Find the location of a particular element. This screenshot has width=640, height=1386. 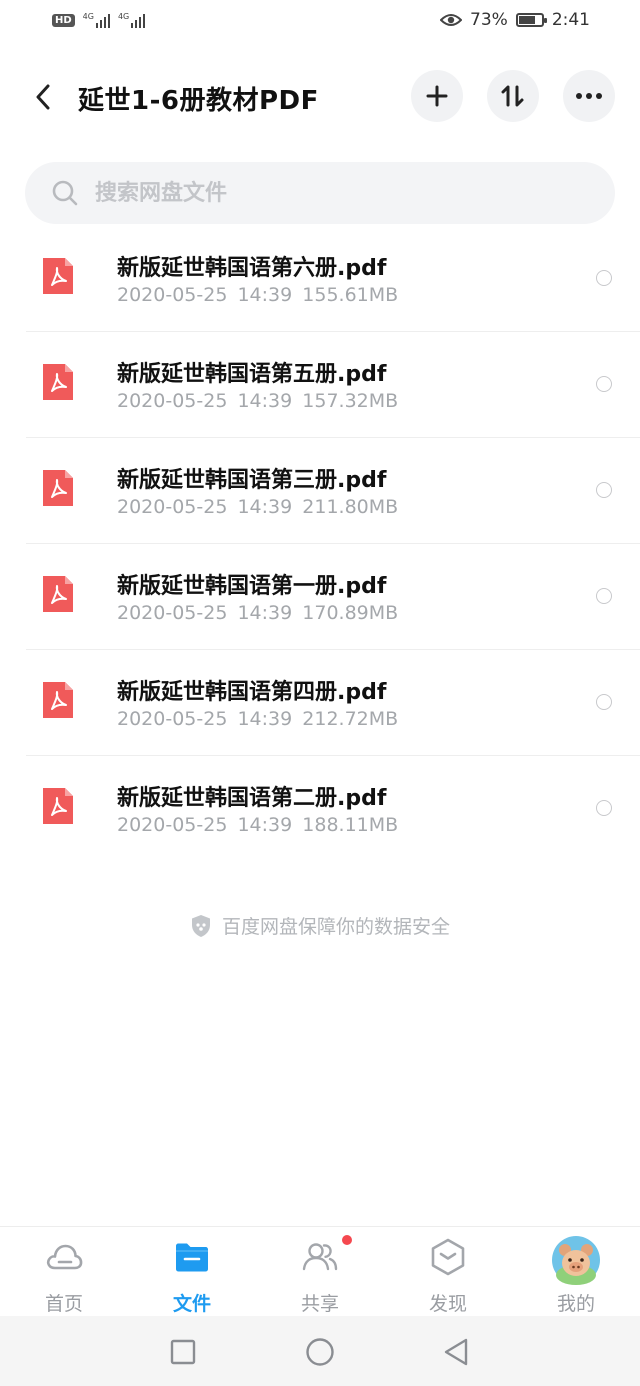

file-name: 新版延世韩国语第四册.pdf is located at coordinates (252, 692).